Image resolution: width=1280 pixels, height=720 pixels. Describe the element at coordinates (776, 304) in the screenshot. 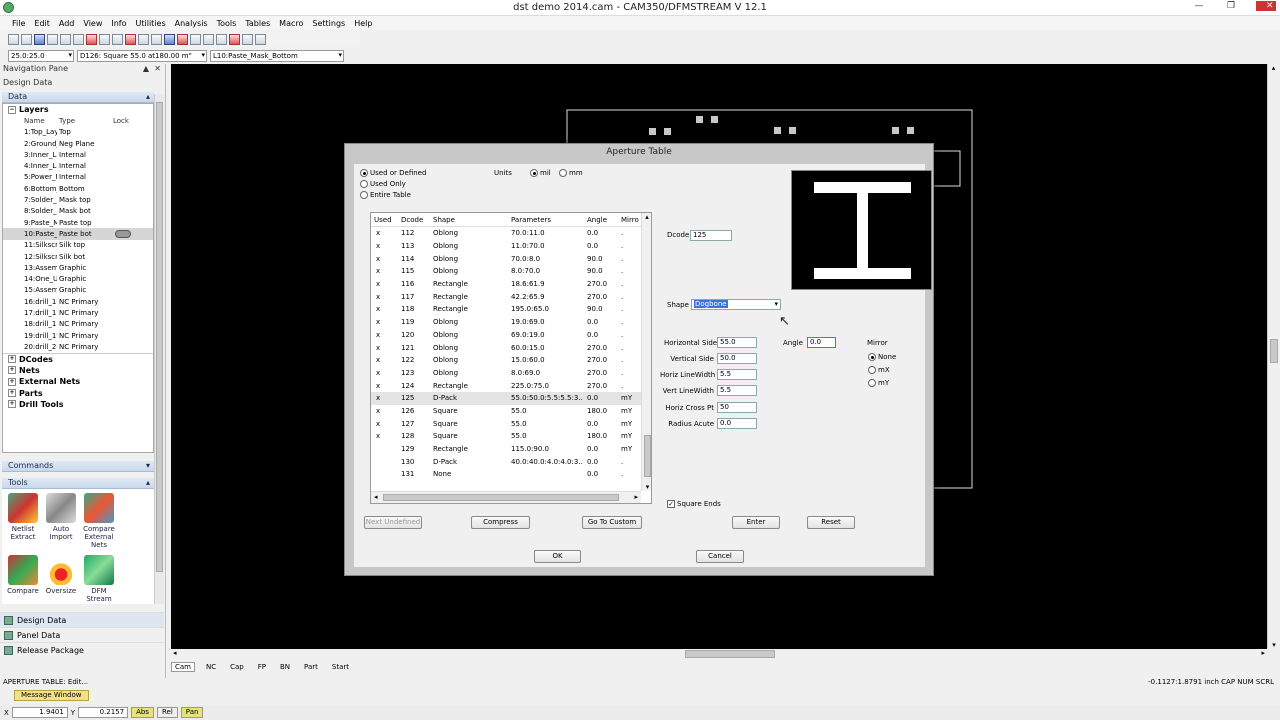

I see `chevron-down-icon: ▾` at that location.